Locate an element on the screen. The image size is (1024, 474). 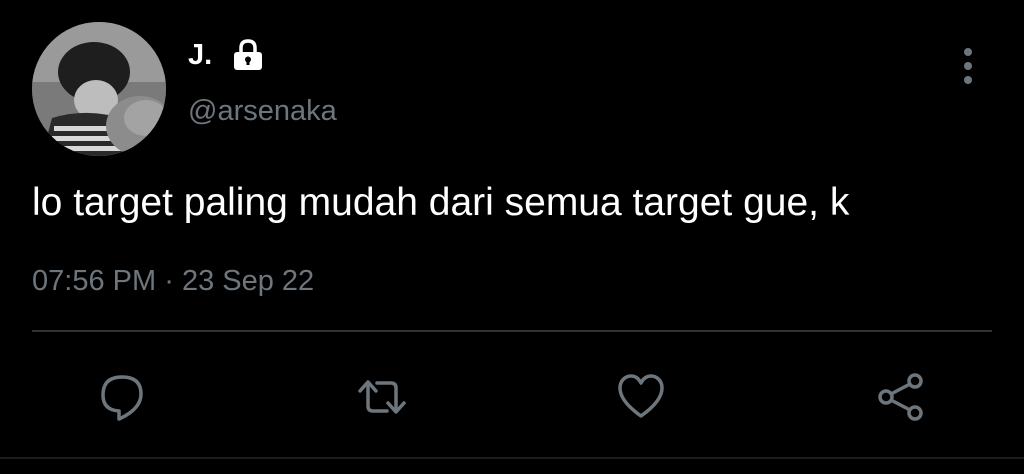
heart-icon is located at coordinates (641, 396).